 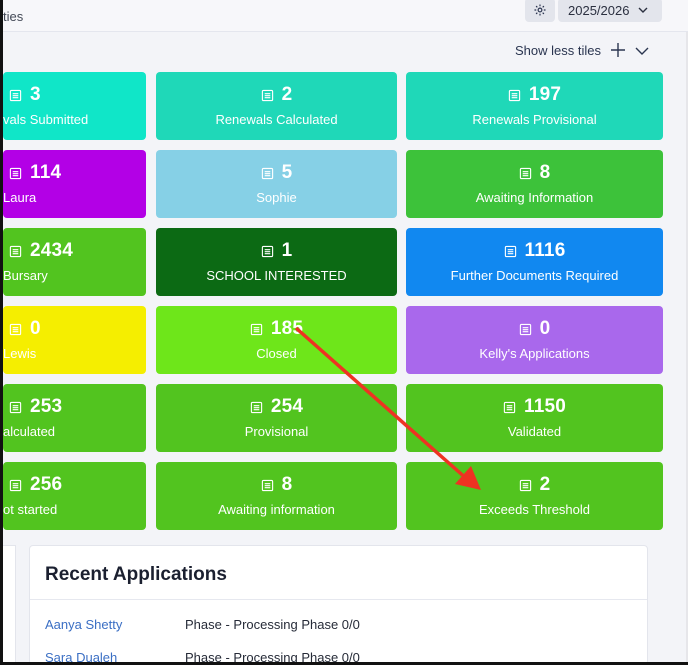 I want to click on tile-label: Renewals Calculated, so click(x=276, y=119).